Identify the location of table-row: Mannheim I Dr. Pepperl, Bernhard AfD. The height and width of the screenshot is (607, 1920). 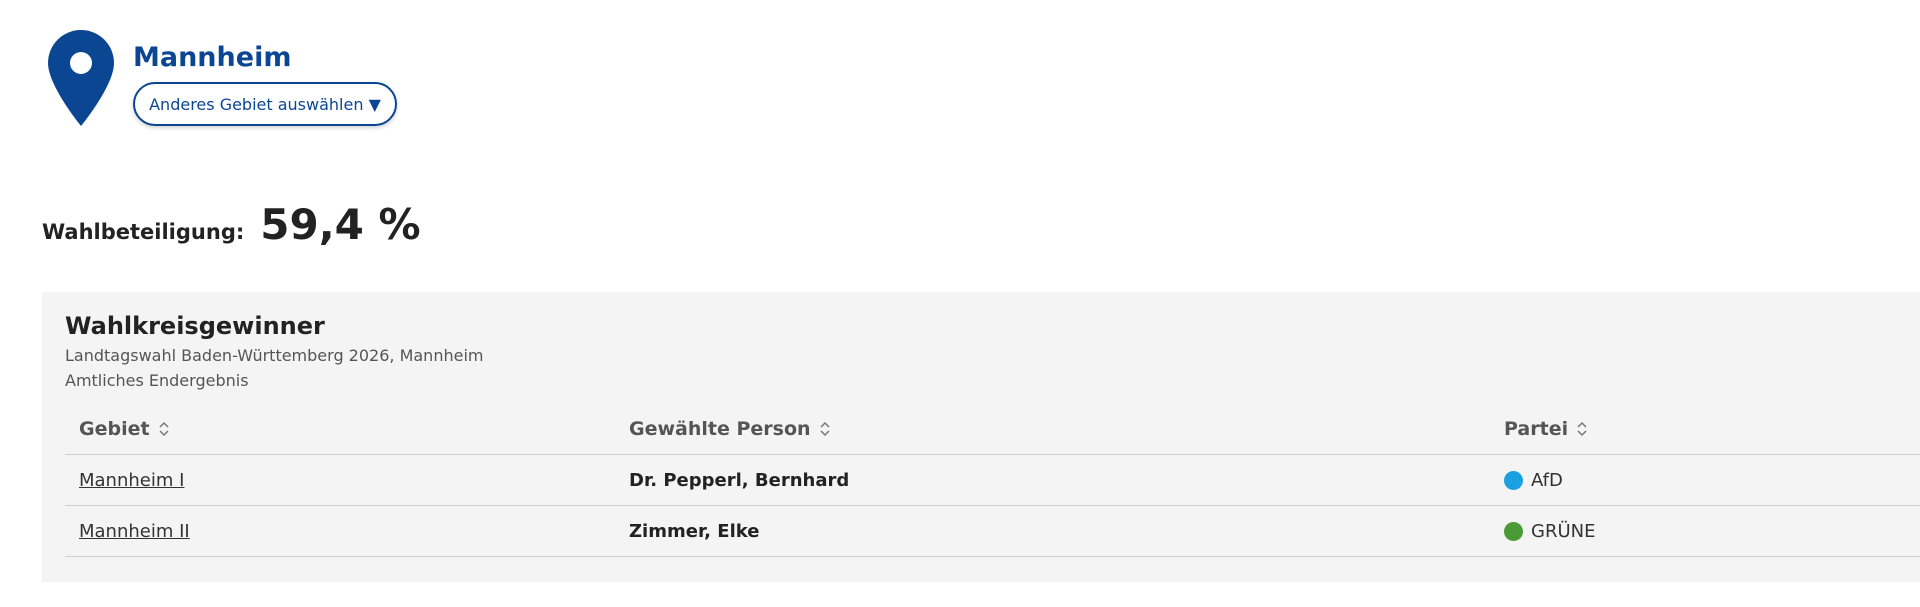
(992, 480).